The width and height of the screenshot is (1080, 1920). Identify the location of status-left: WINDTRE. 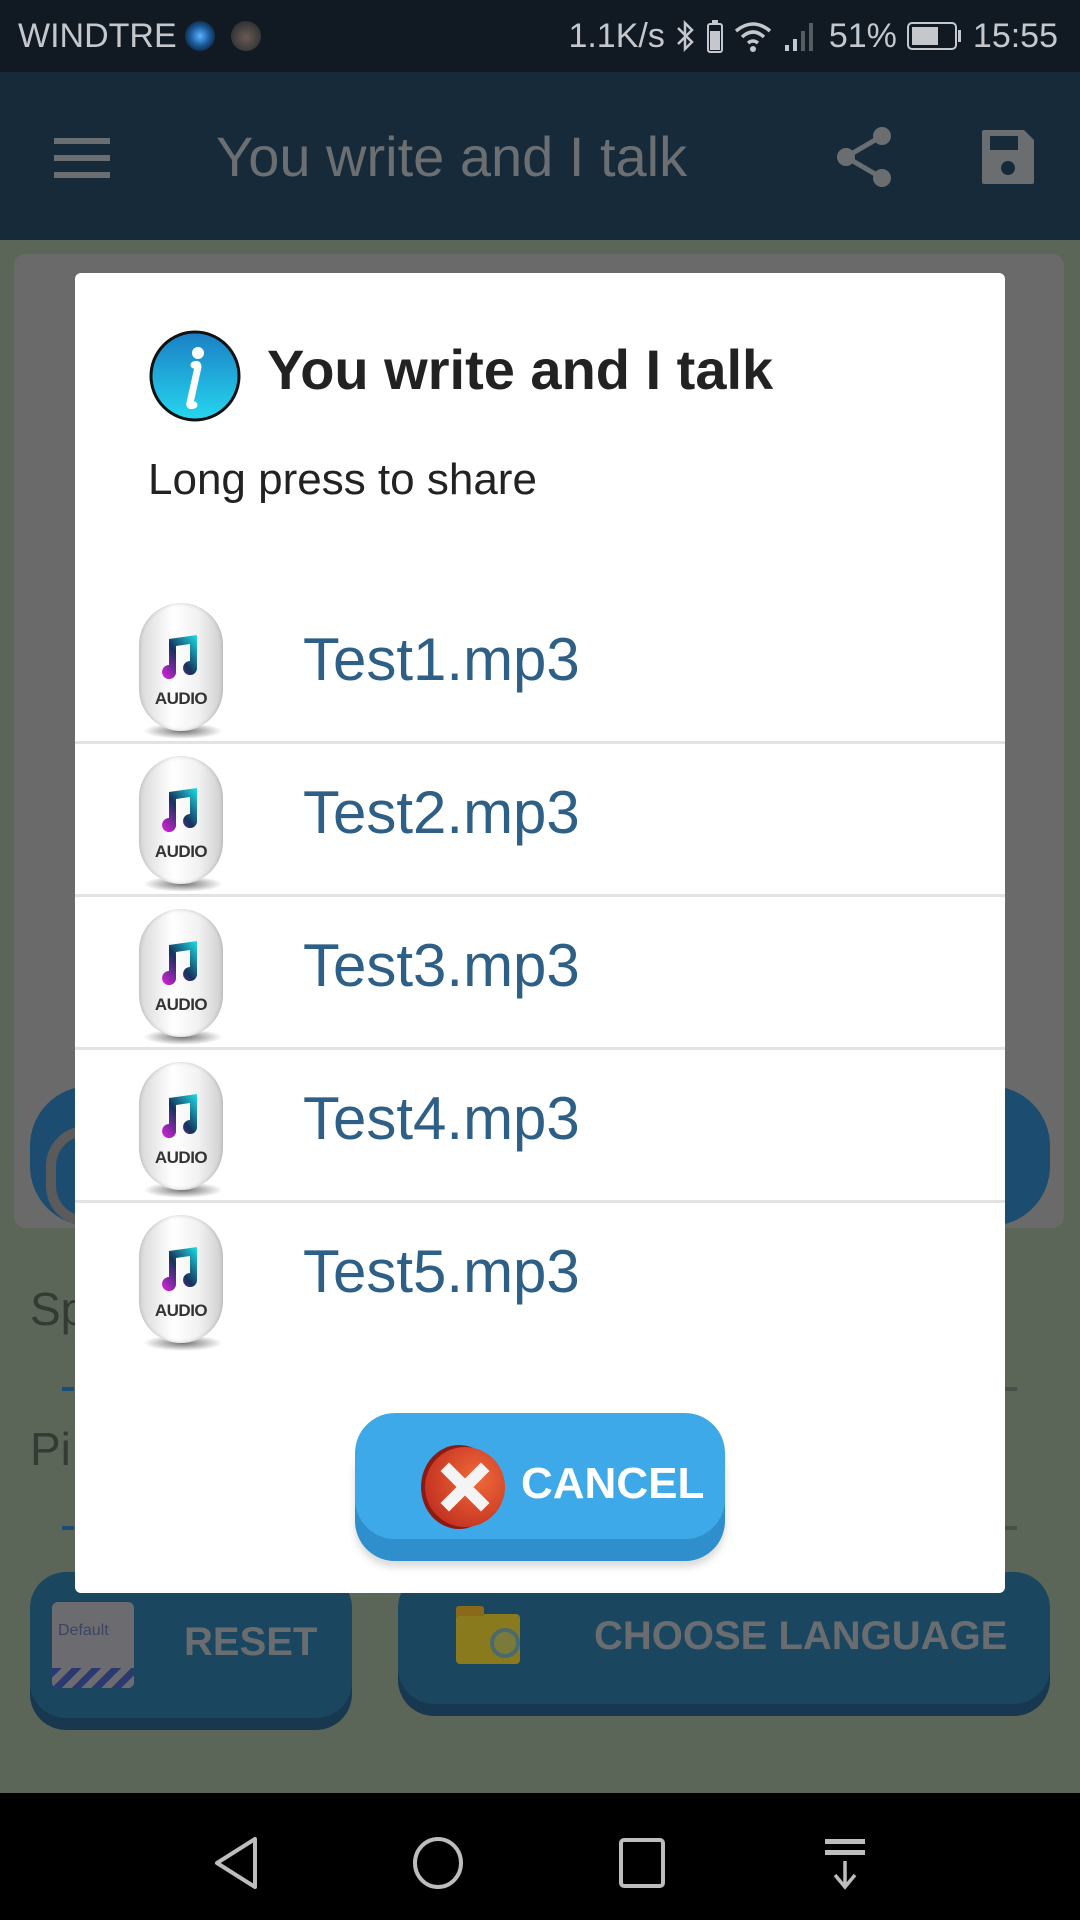
(139, 36).